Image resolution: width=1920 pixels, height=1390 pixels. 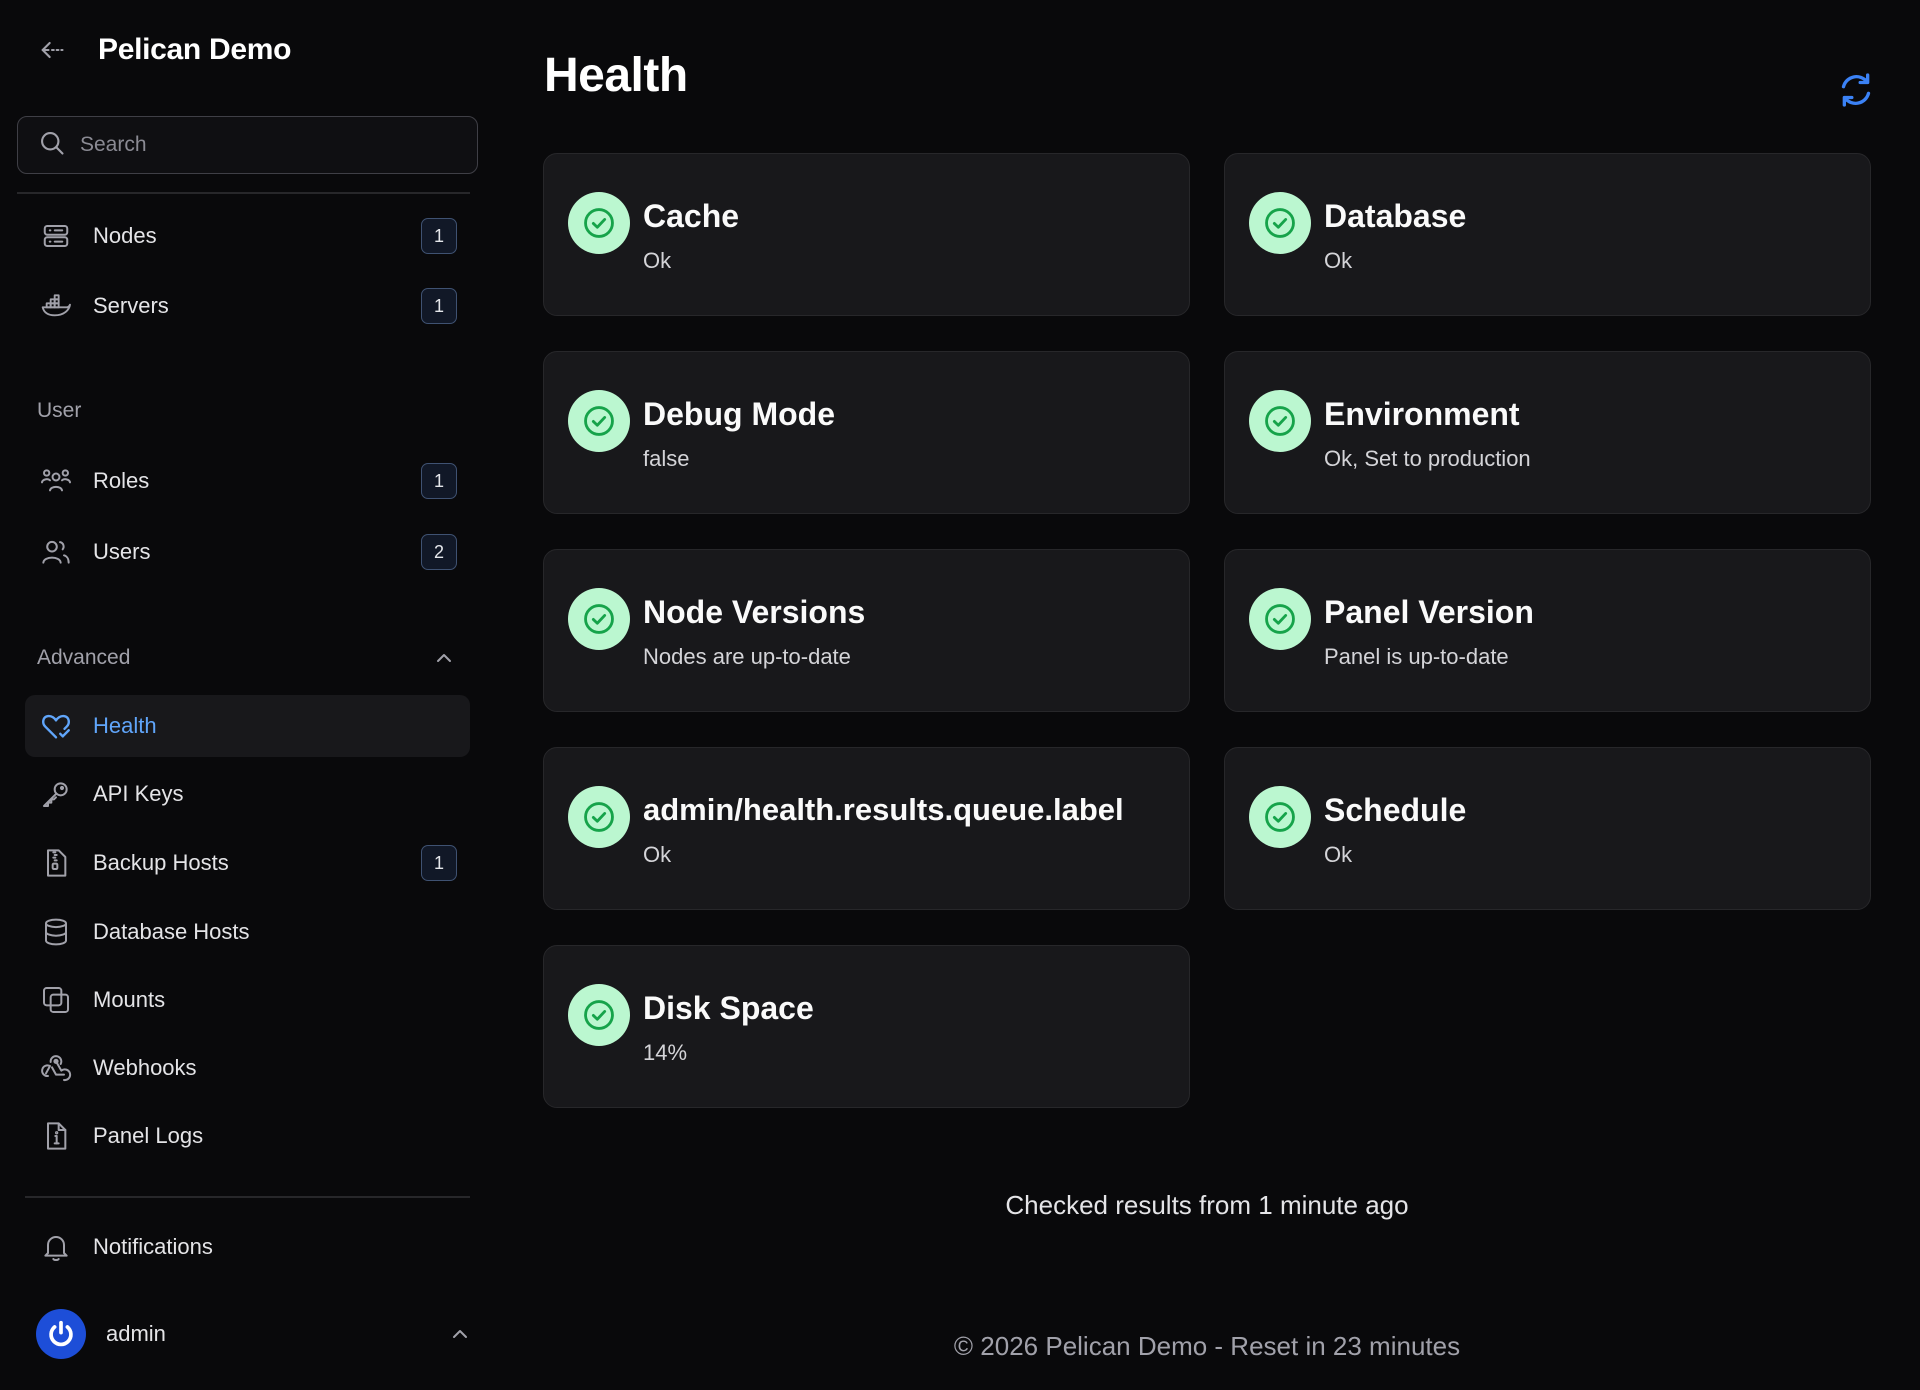 What do you see at coordinates (247, 1000) in the screenshot?
I see `sidebar-item-mounts: Mounts` at bounding box center [247, 1000].